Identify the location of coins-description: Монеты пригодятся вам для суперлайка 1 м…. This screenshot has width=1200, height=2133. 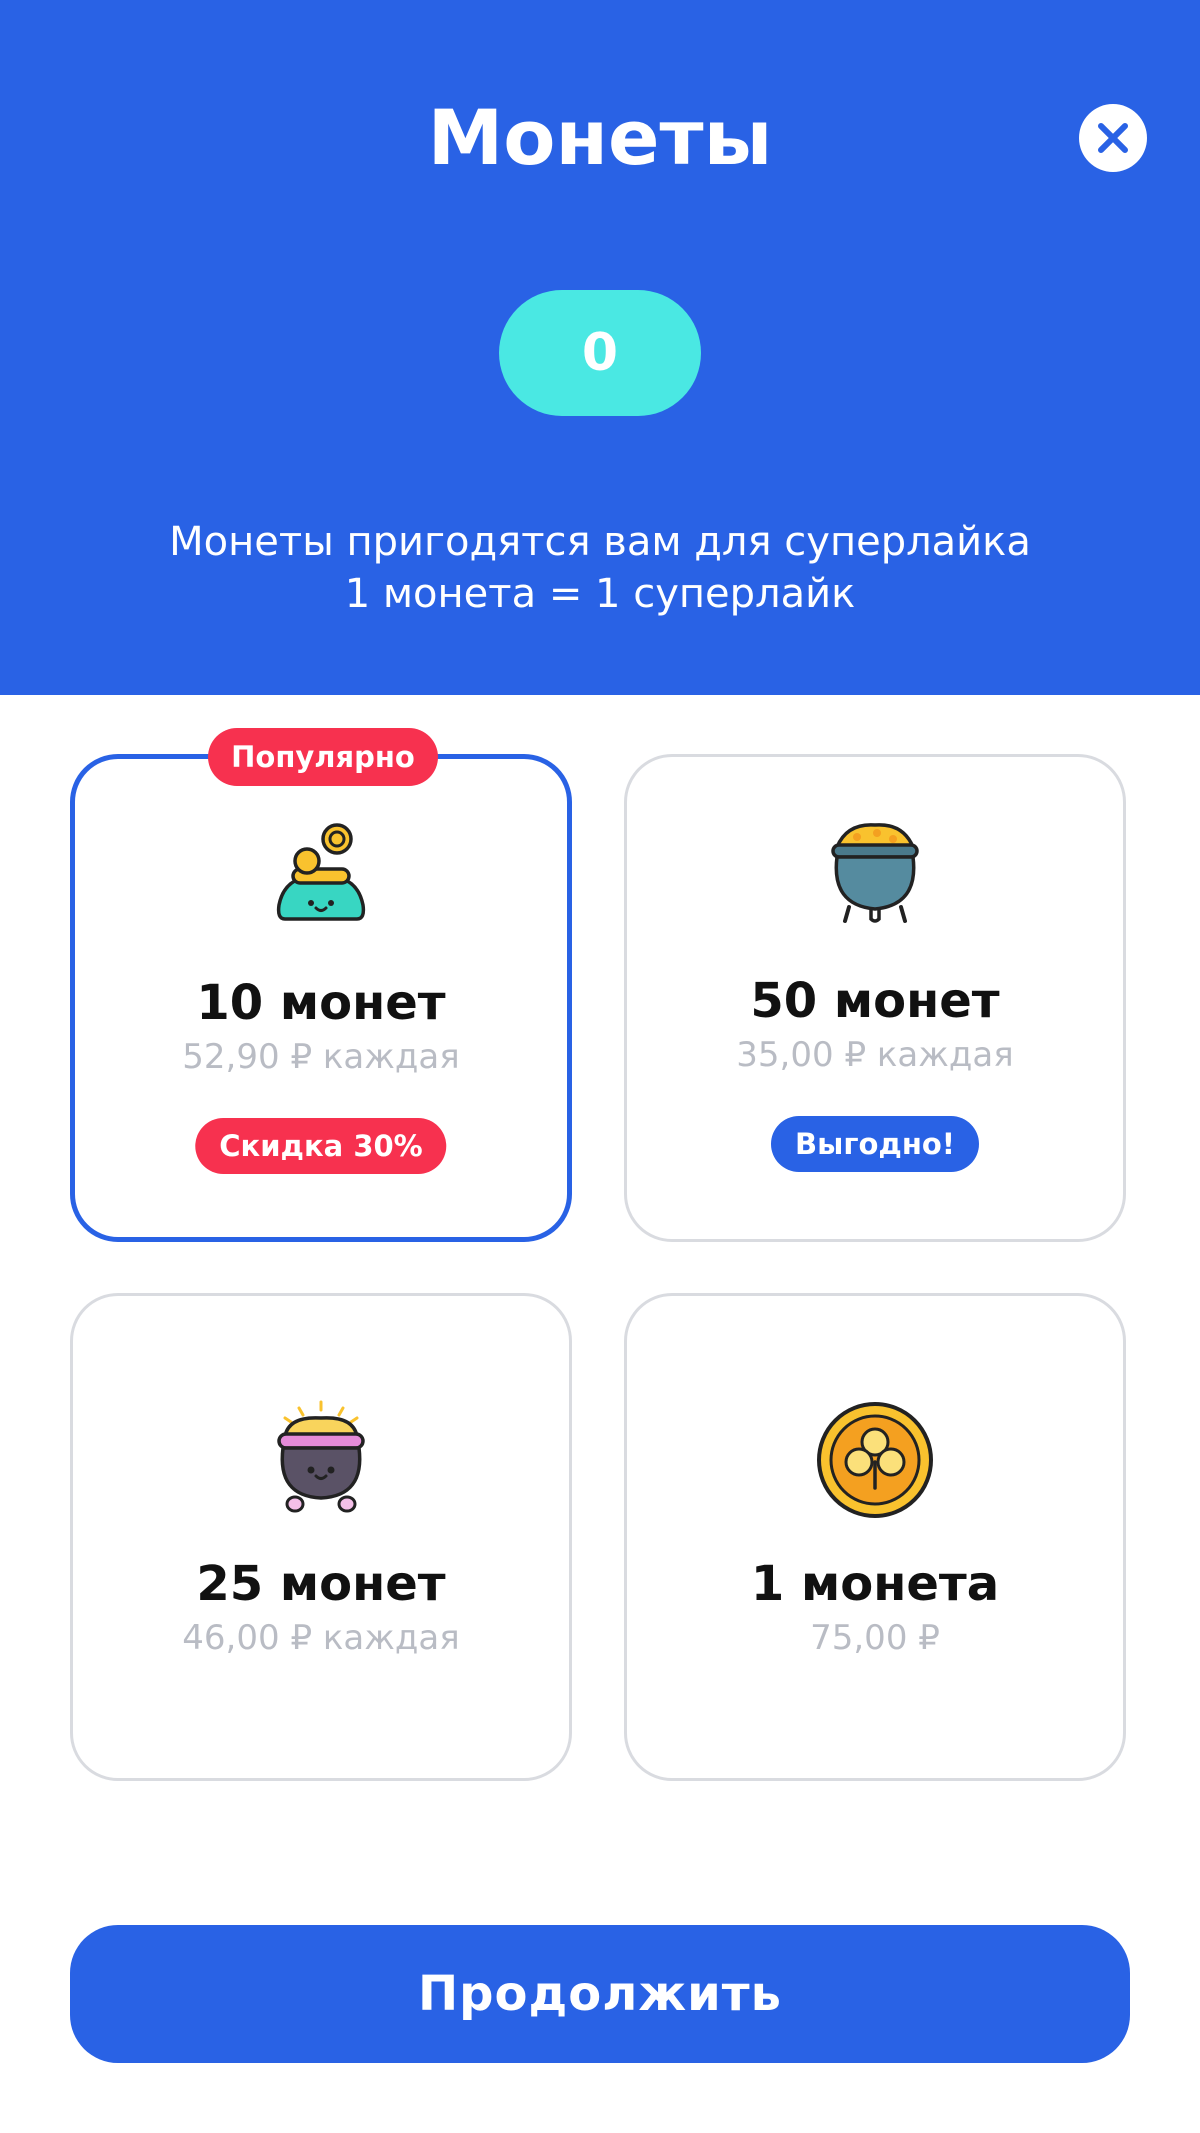
(600, 568).